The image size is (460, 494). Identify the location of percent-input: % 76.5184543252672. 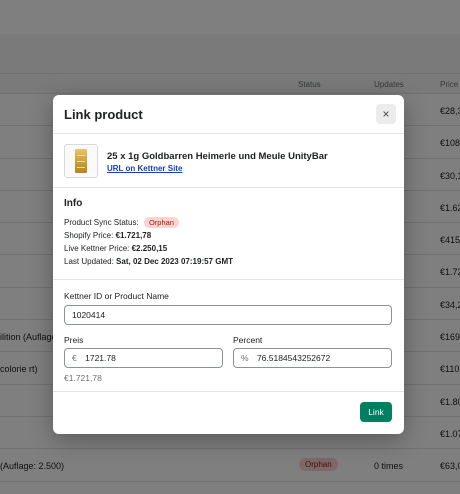
(312, 358).